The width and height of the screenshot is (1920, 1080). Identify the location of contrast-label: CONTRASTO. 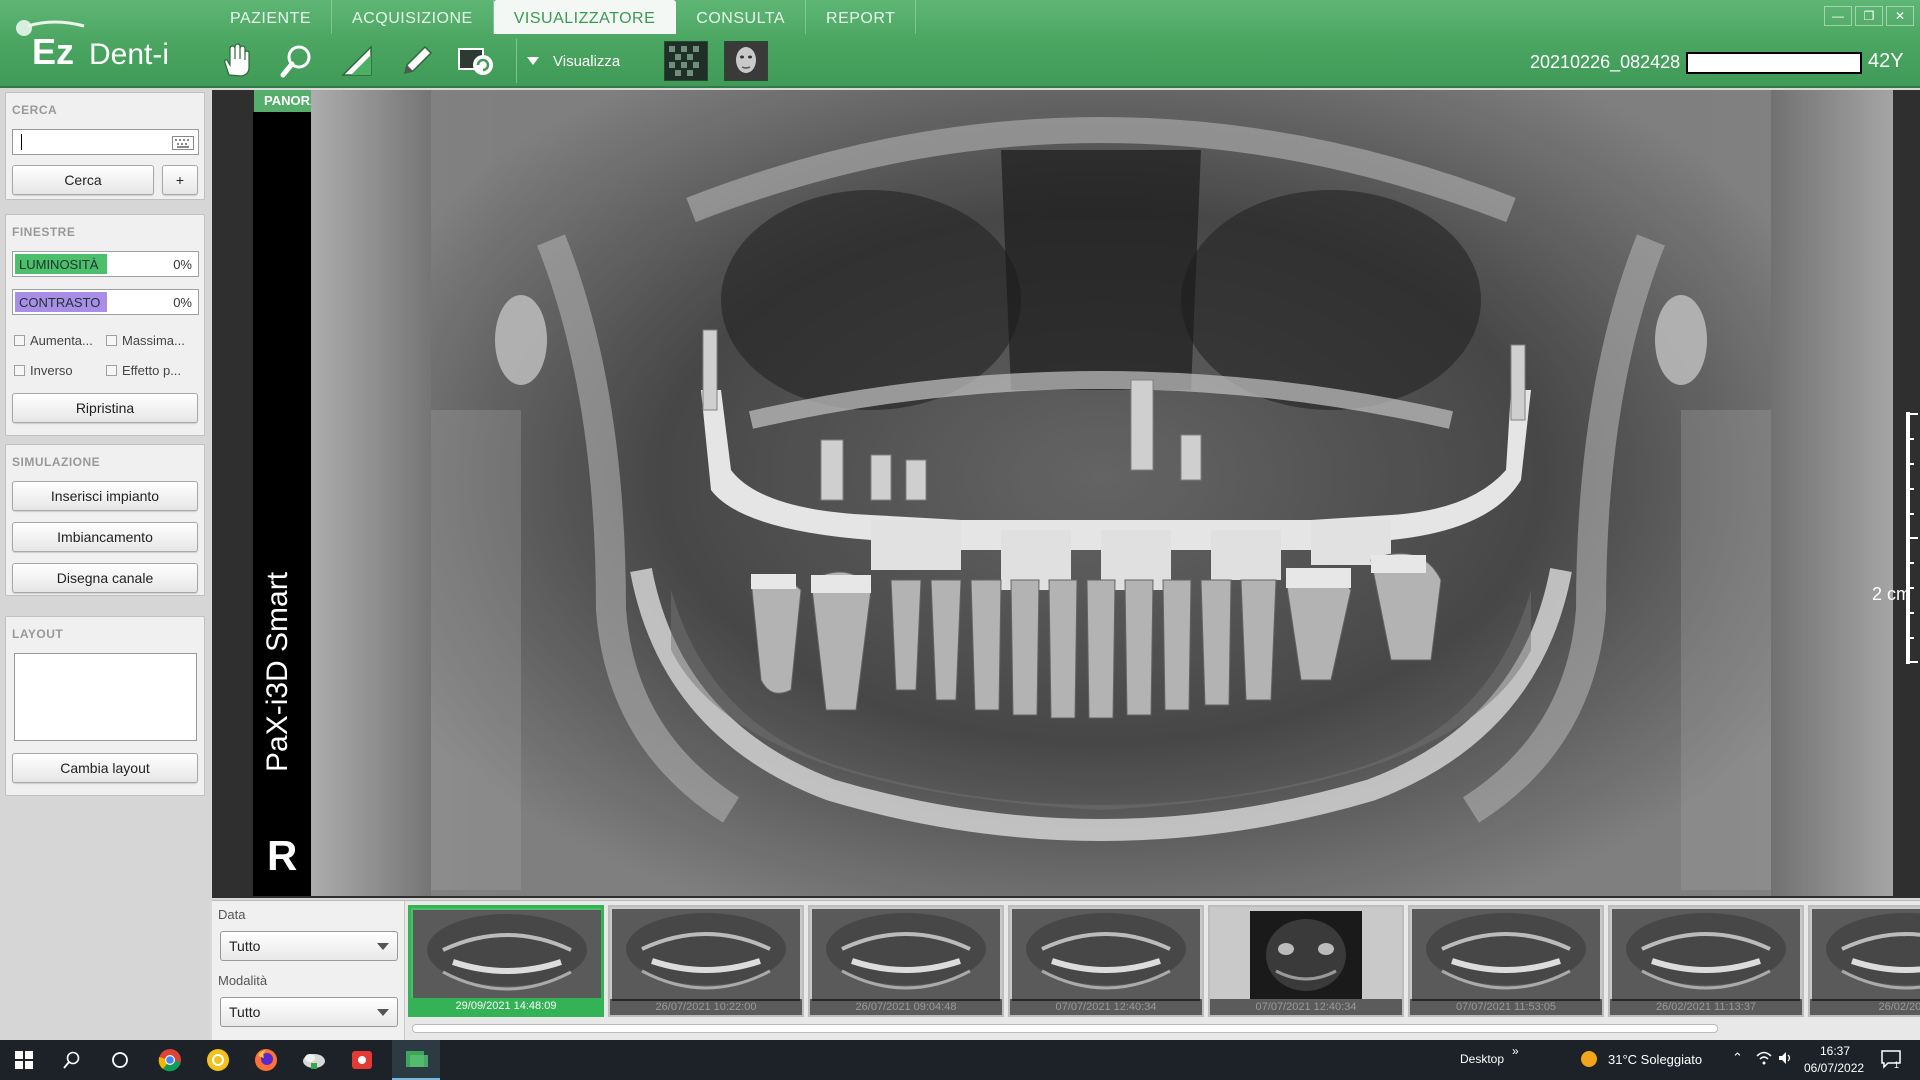
(60, 302).